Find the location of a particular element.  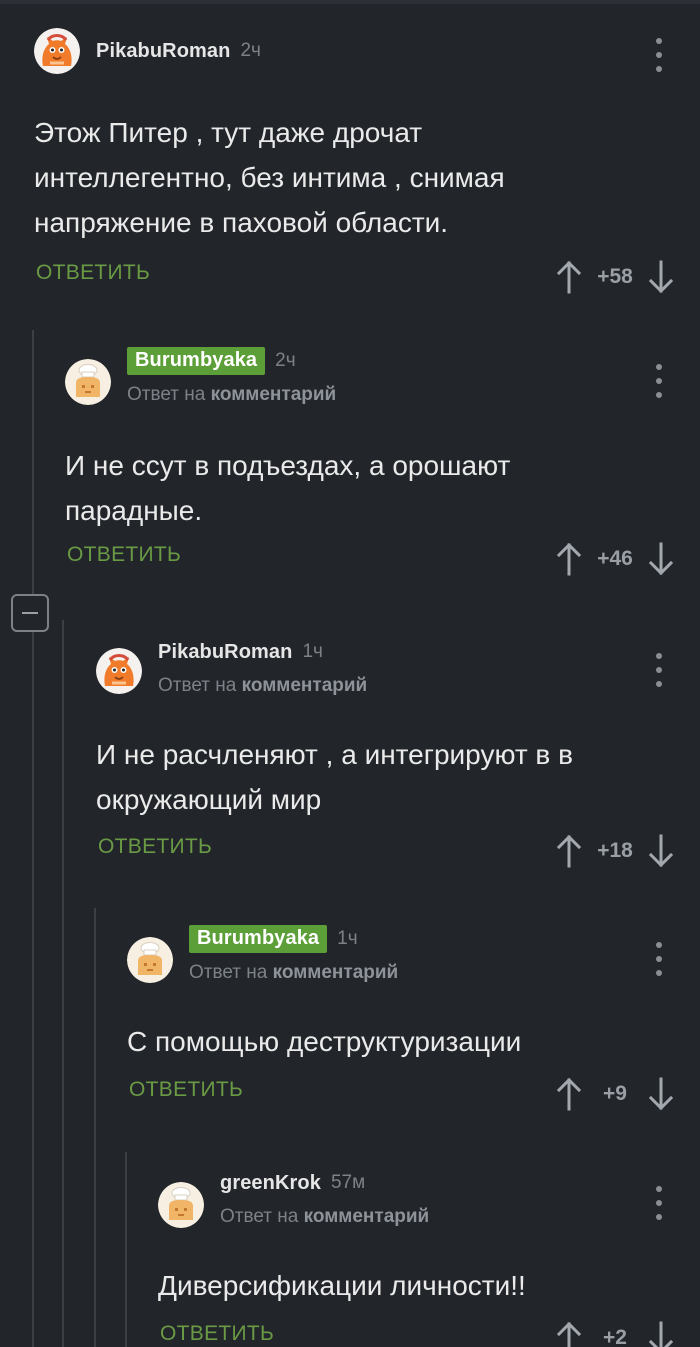

comment-score: +58 is located at coordinates (615, 276).